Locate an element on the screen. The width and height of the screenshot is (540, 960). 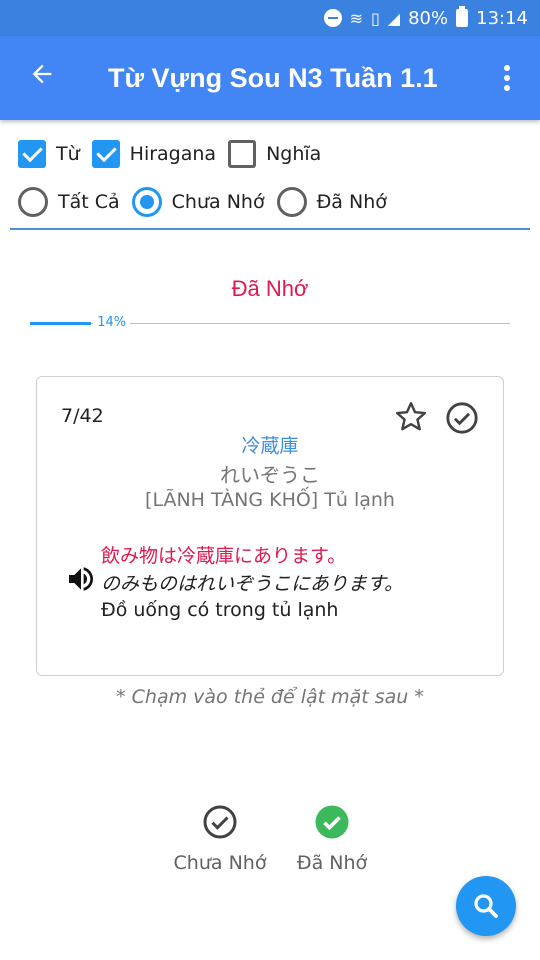
page-title: Từ Vựng Sou N3 Tuần 1.1 is located at coordinates (273, 77).